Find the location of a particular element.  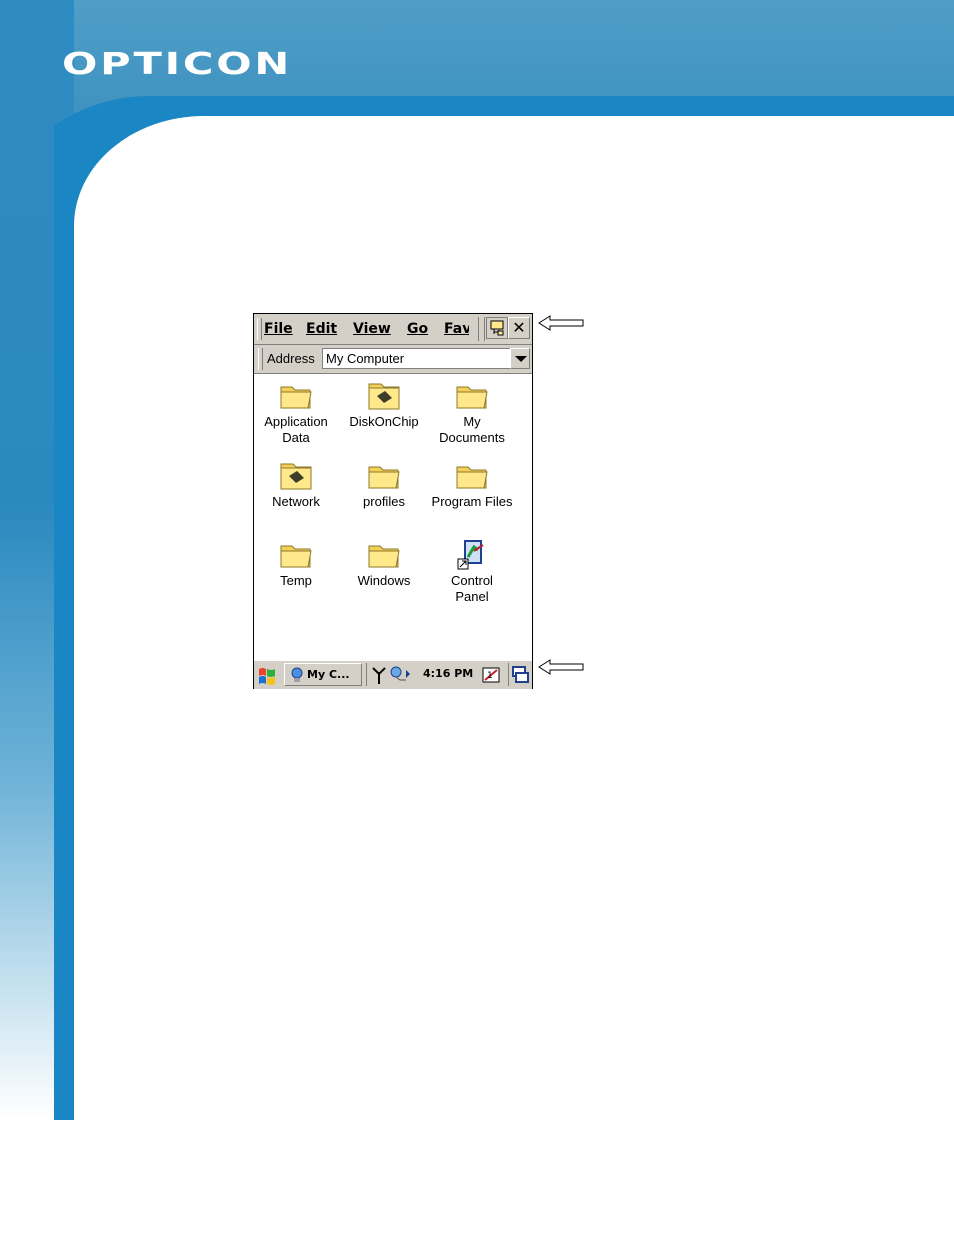

menu-bar: File Edit View Go Fav ✕ is located at coordinates (393, 329).